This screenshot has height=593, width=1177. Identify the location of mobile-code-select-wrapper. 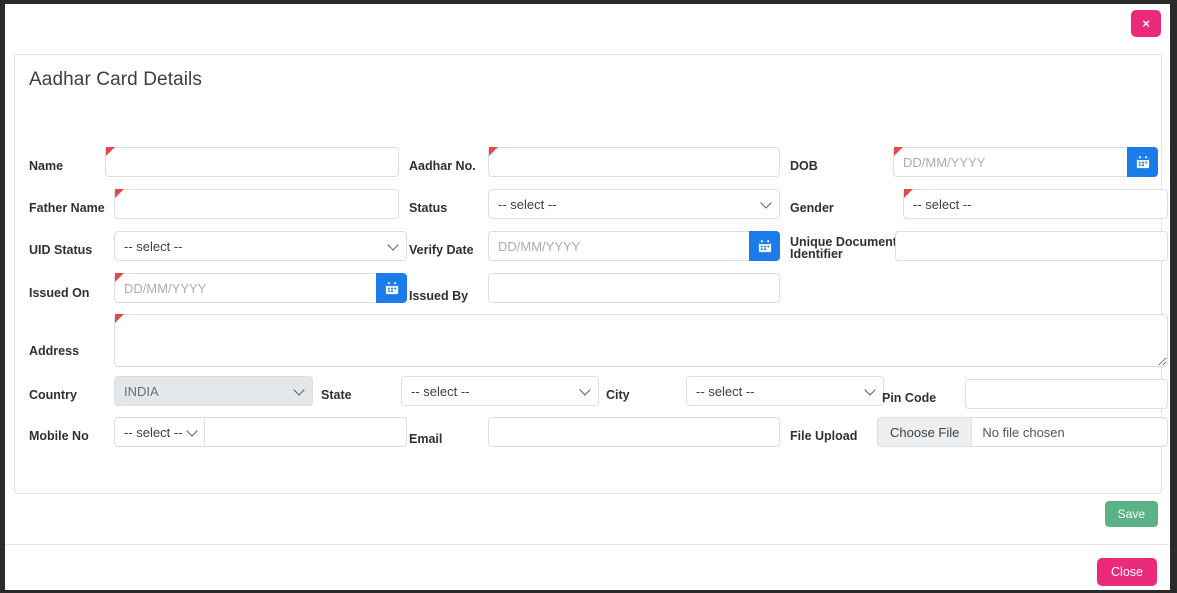
(159, 432).